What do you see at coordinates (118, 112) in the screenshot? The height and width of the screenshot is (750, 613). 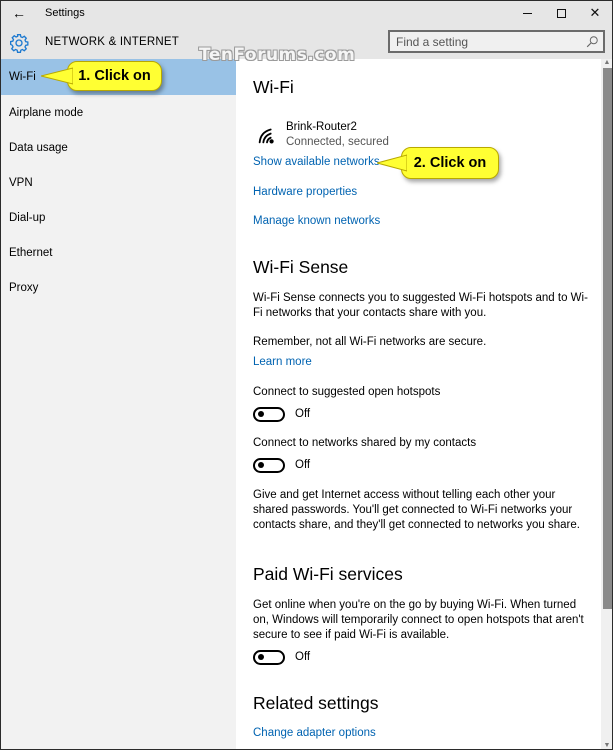 I see `sidebar-item-airplane-mode: Airplane mode` at bounding box center [118, 112].